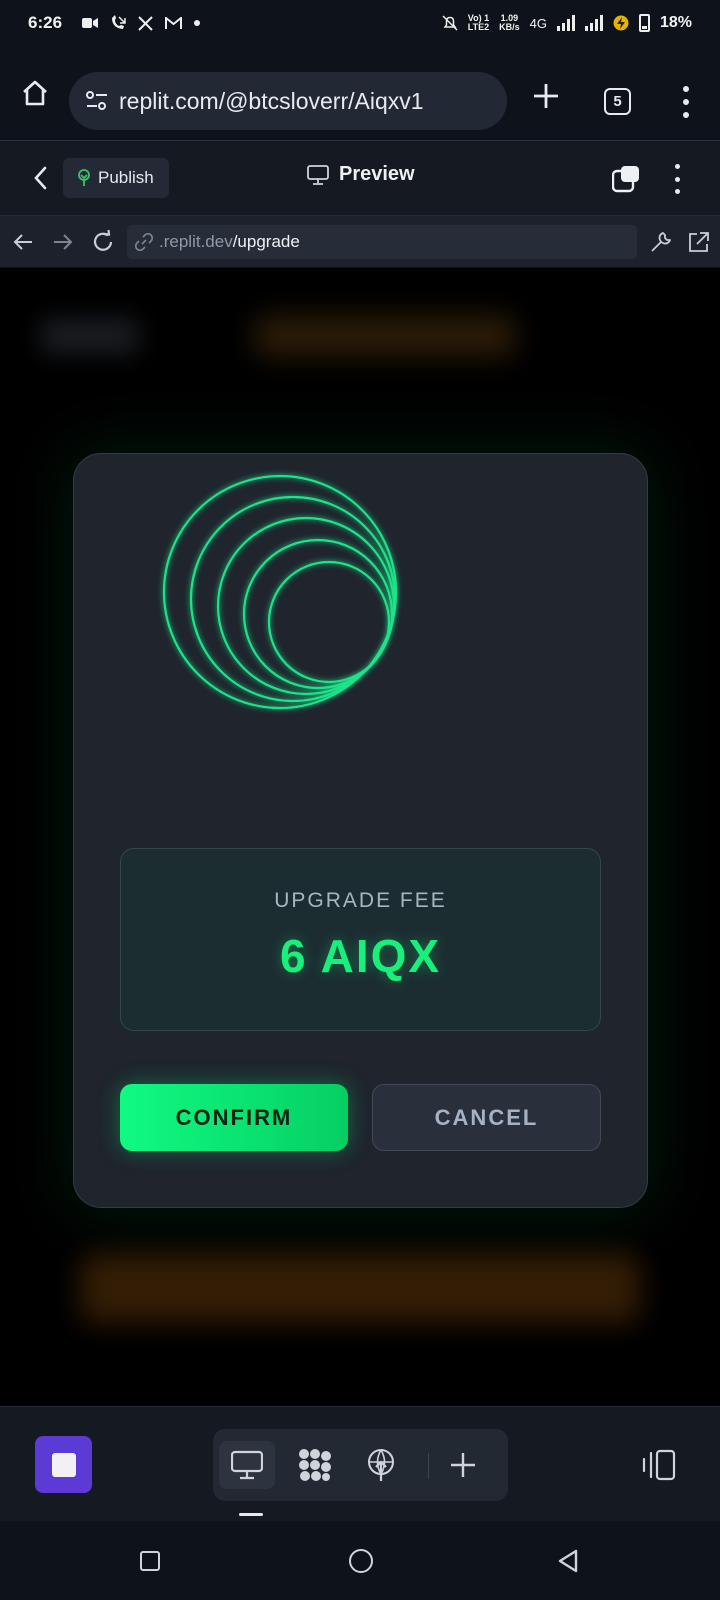 Image resolution: width=720 pixels, height=1600 pixels. Describe the element at coordinates (145, 23) in the screenshot. I see `x-icon` at that location.